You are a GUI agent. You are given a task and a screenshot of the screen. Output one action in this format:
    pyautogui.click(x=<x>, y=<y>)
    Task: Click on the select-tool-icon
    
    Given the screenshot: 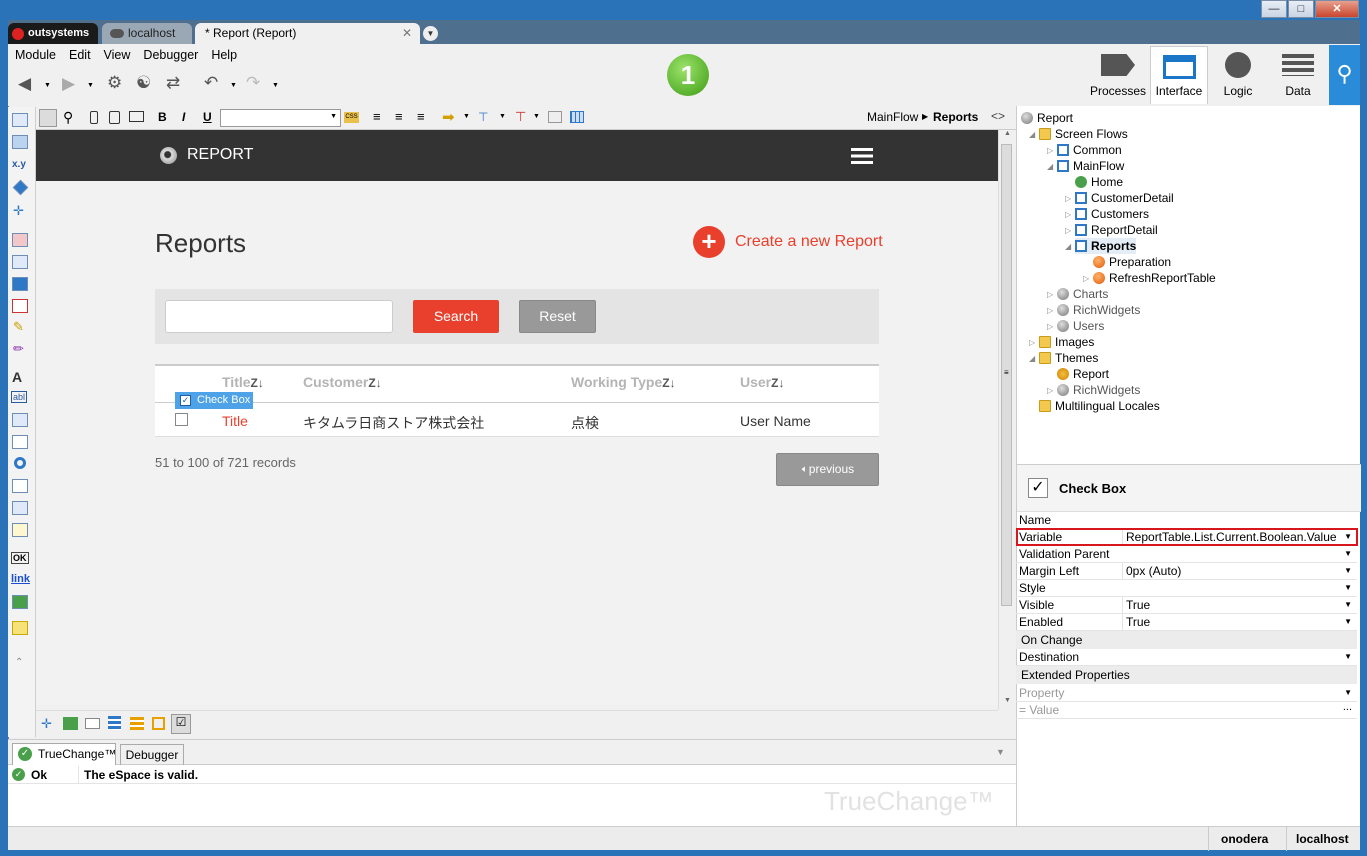 What is the action you would take?
    pyautogui.click(x=48, y=118)
    